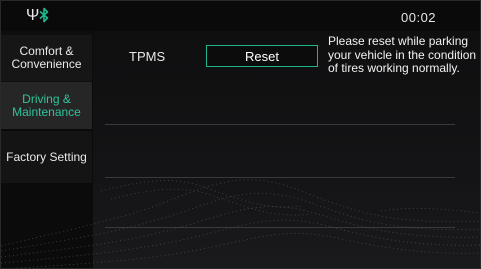 The width and height of the screenshot is (481, 269). Describe the element at coordinates (147, 56) in the screenshot. I see `tpms-label: TPMS` at that location.